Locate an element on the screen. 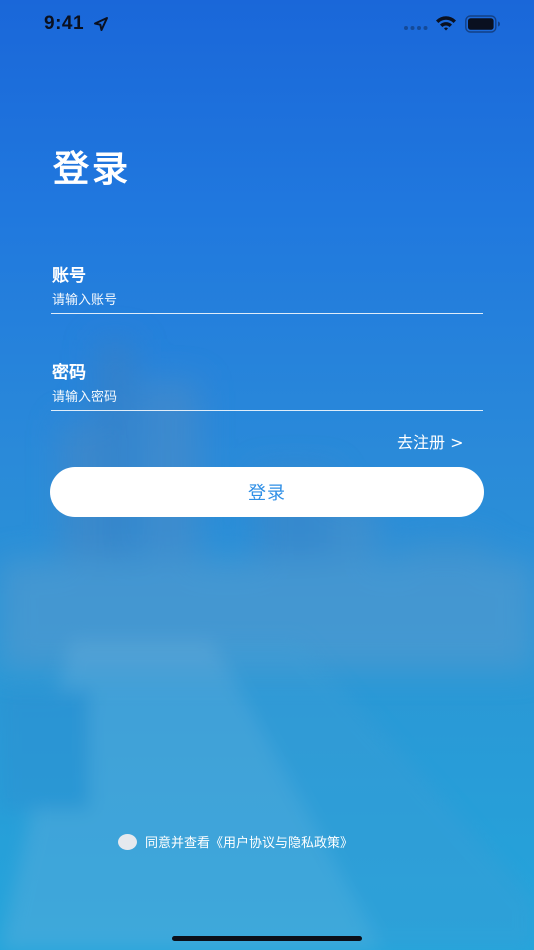 This screenshot has width=534, height=950. agreement-row: 同意并查看《用户协议与隐私政策》 is located at coordinates (235, 841).